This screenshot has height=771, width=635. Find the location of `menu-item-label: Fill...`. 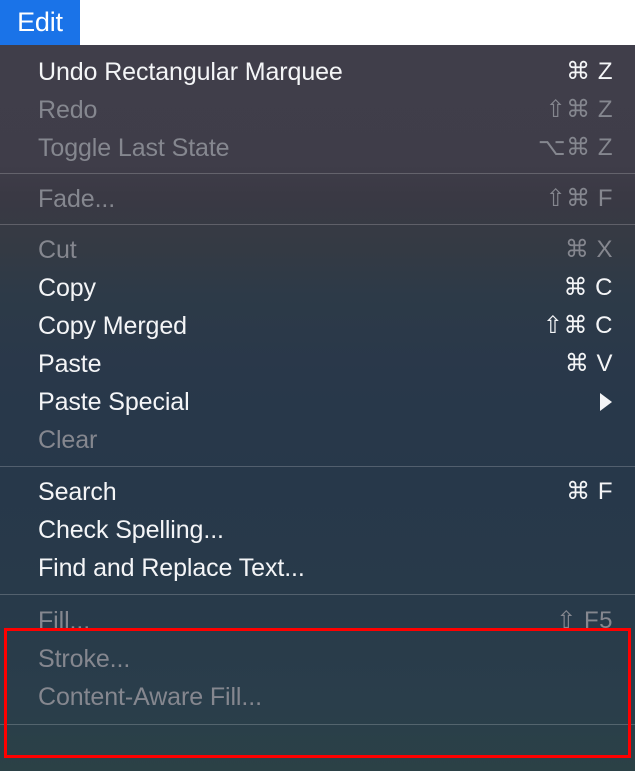

menu-item-label: Fill... is located at coordinates (64, 621).